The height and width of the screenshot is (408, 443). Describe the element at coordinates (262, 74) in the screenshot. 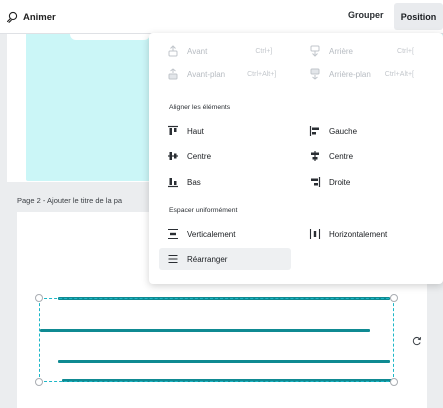

I see `bring-to-front-shortcut: Ctrl+Alt+]` at that location.